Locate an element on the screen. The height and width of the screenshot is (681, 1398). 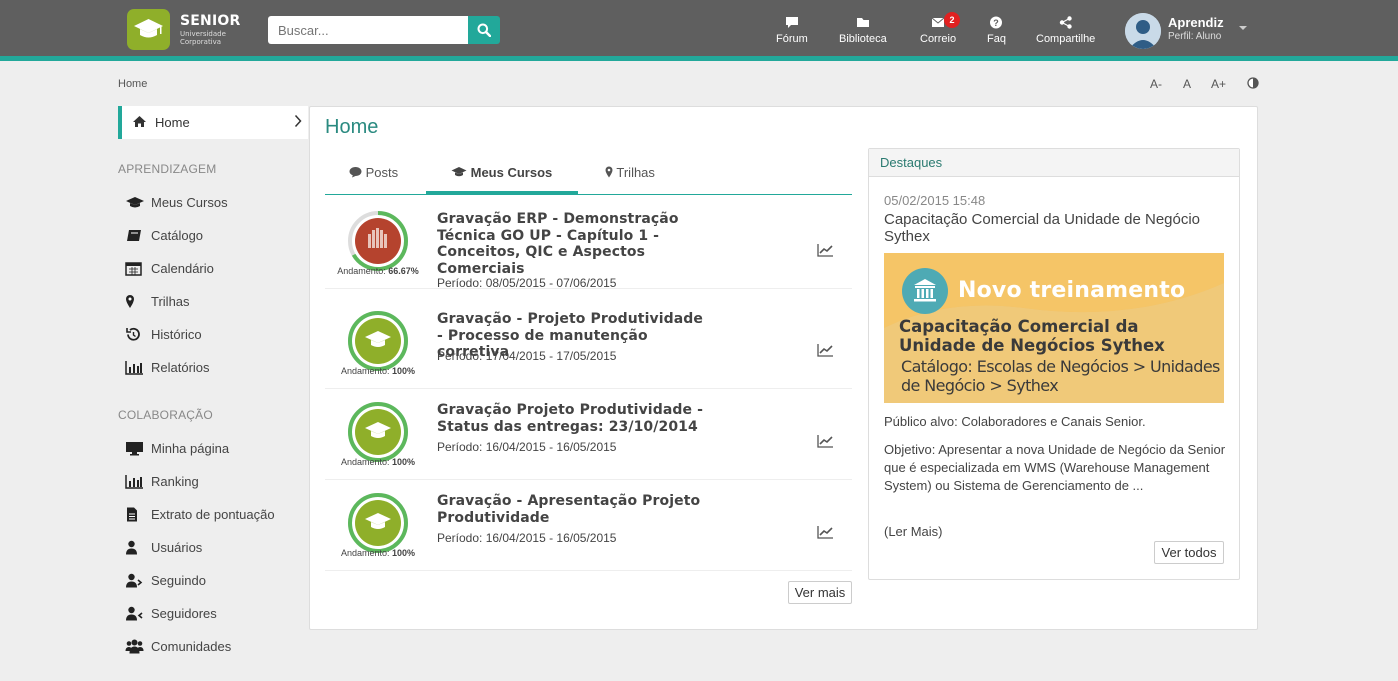
group-icon is located at coordinates (135, 647).